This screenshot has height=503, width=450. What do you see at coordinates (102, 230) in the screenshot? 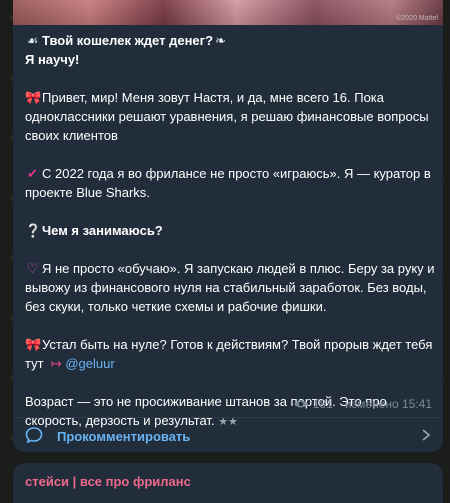
I see `paragraph-what-i-do: Чем я занимаюсь?` at bounding box center [102, 230].